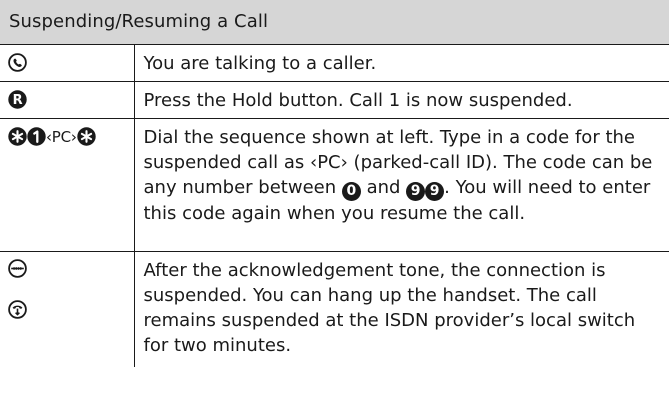  I want to click on handset-on-hook-icon, so click(71, 311).